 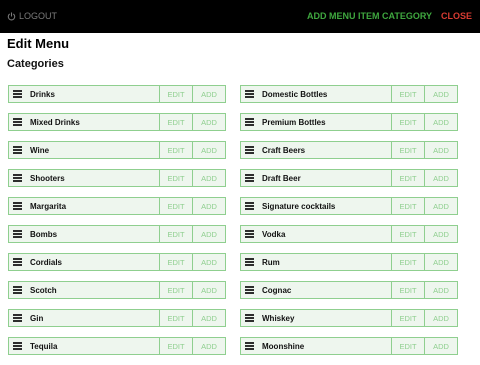 I want to click on category-name: Cordials, so click(x=46, y=262).